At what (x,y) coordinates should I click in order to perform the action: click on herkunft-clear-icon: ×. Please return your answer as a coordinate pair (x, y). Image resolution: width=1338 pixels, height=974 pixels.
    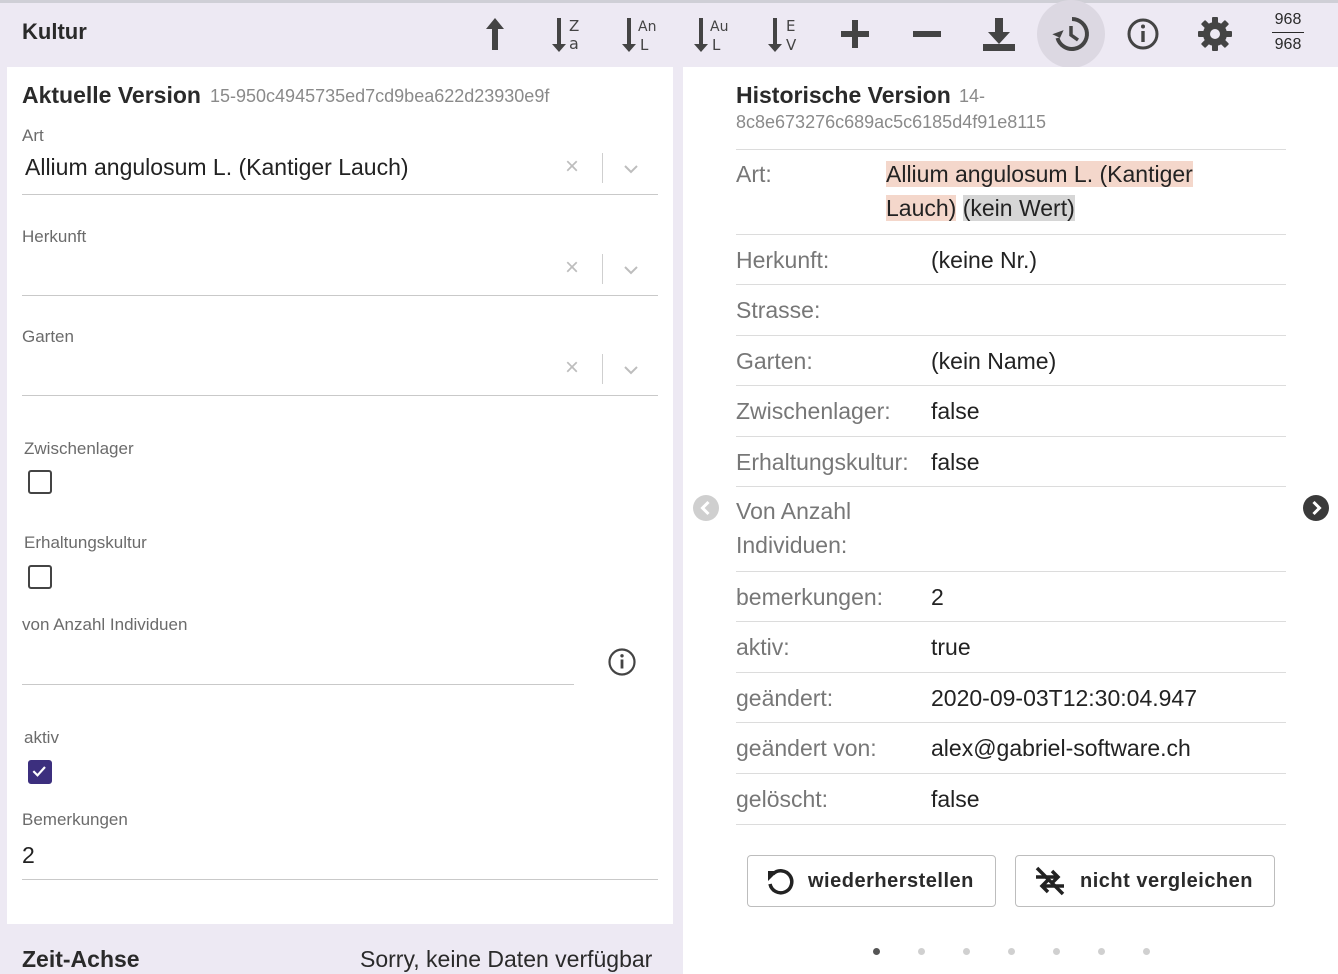
    Looking at the image, I should click on (572, 268).